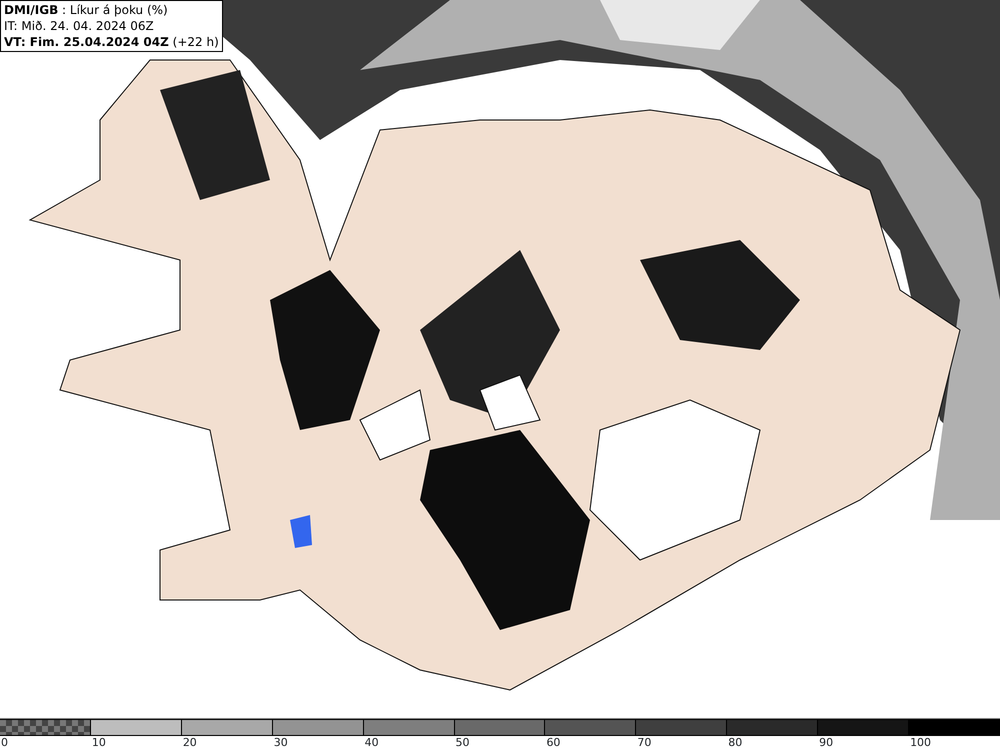 The image size is (1000, 750). What do you see at coordinates (98, 743) in the screenshot?
I see `legend-label: 10` at bounding box center [98, 743].